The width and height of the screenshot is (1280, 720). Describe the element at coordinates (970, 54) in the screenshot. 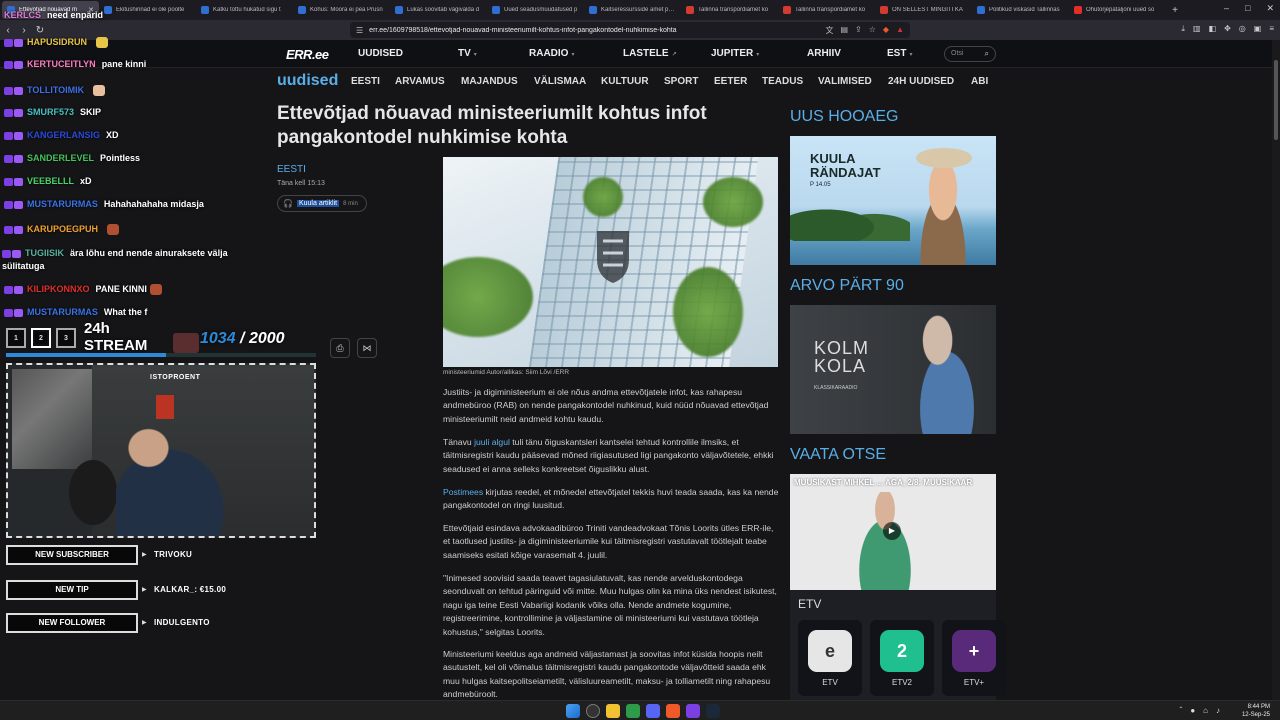

I see `site-search-input: Otsi ⌕` at that location.